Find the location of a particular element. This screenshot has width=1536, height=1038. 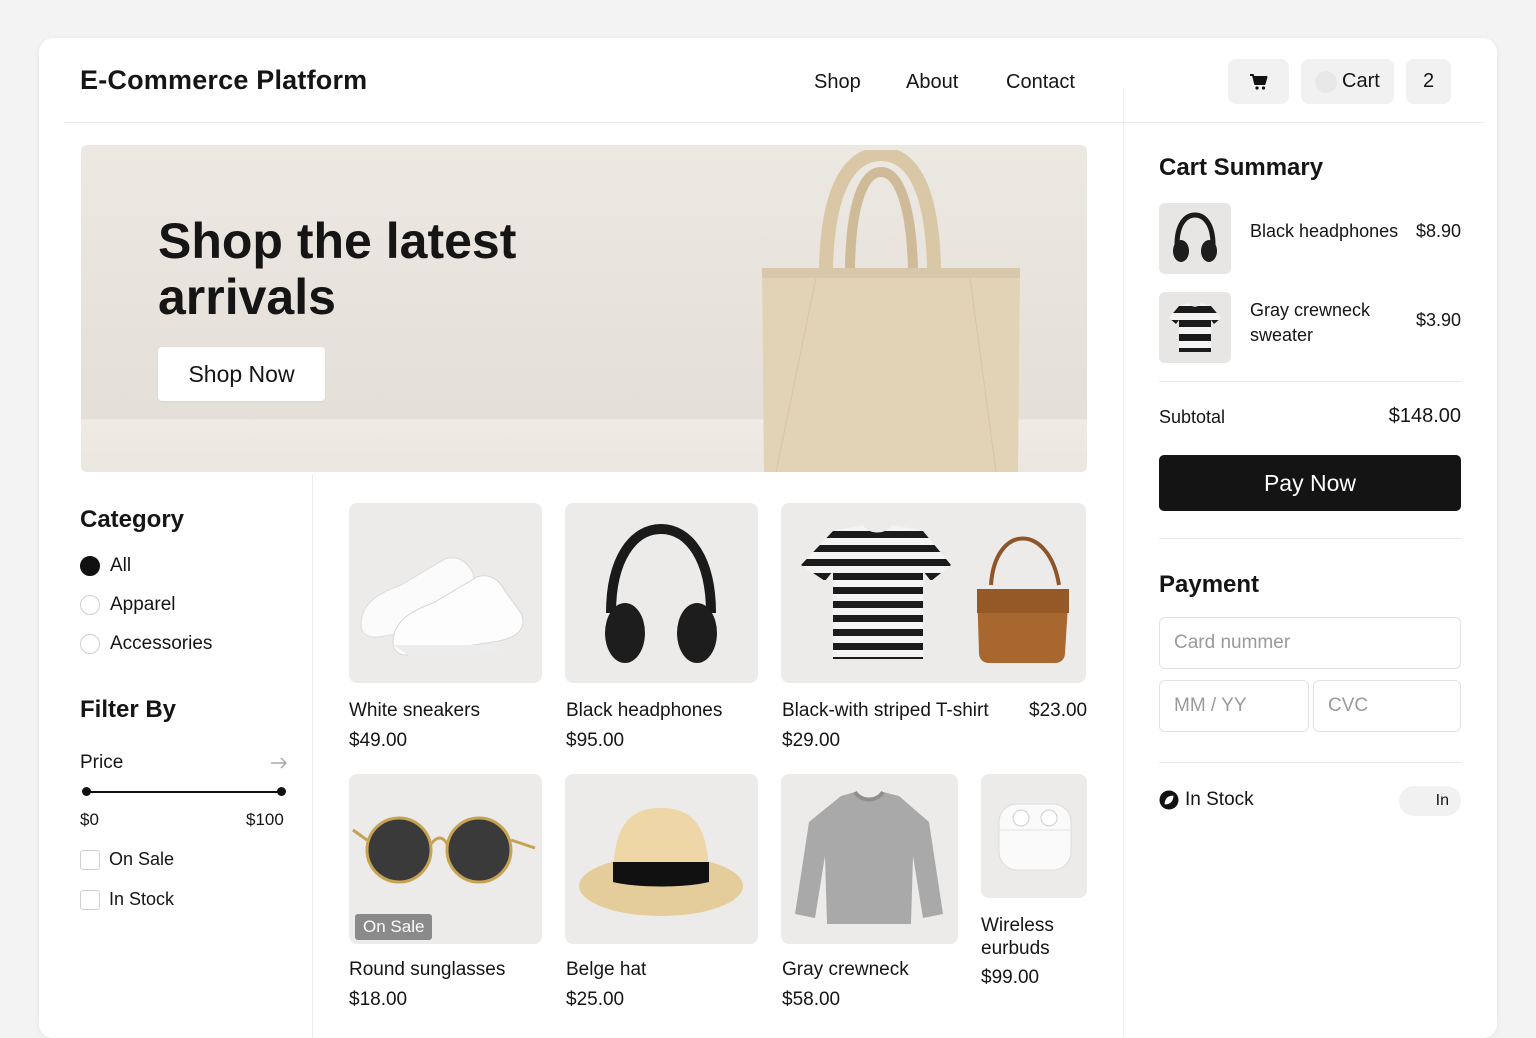

cart-item-price: $3.90 is located at coordinates (1438, 320).